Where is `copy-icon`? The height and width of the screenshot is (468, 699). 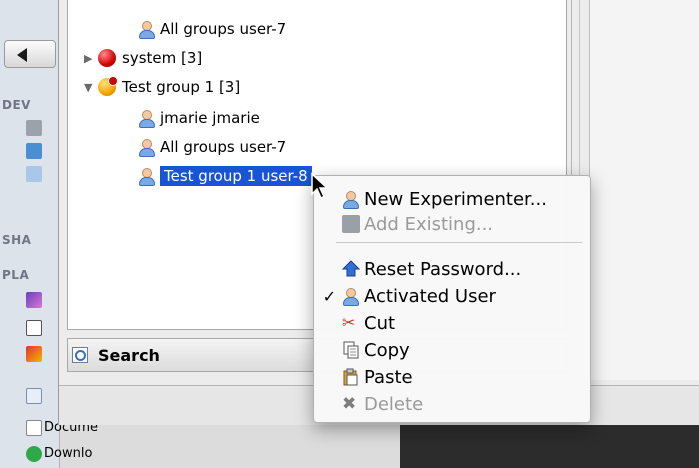
copy-icon is located at coordinates (351, 350).